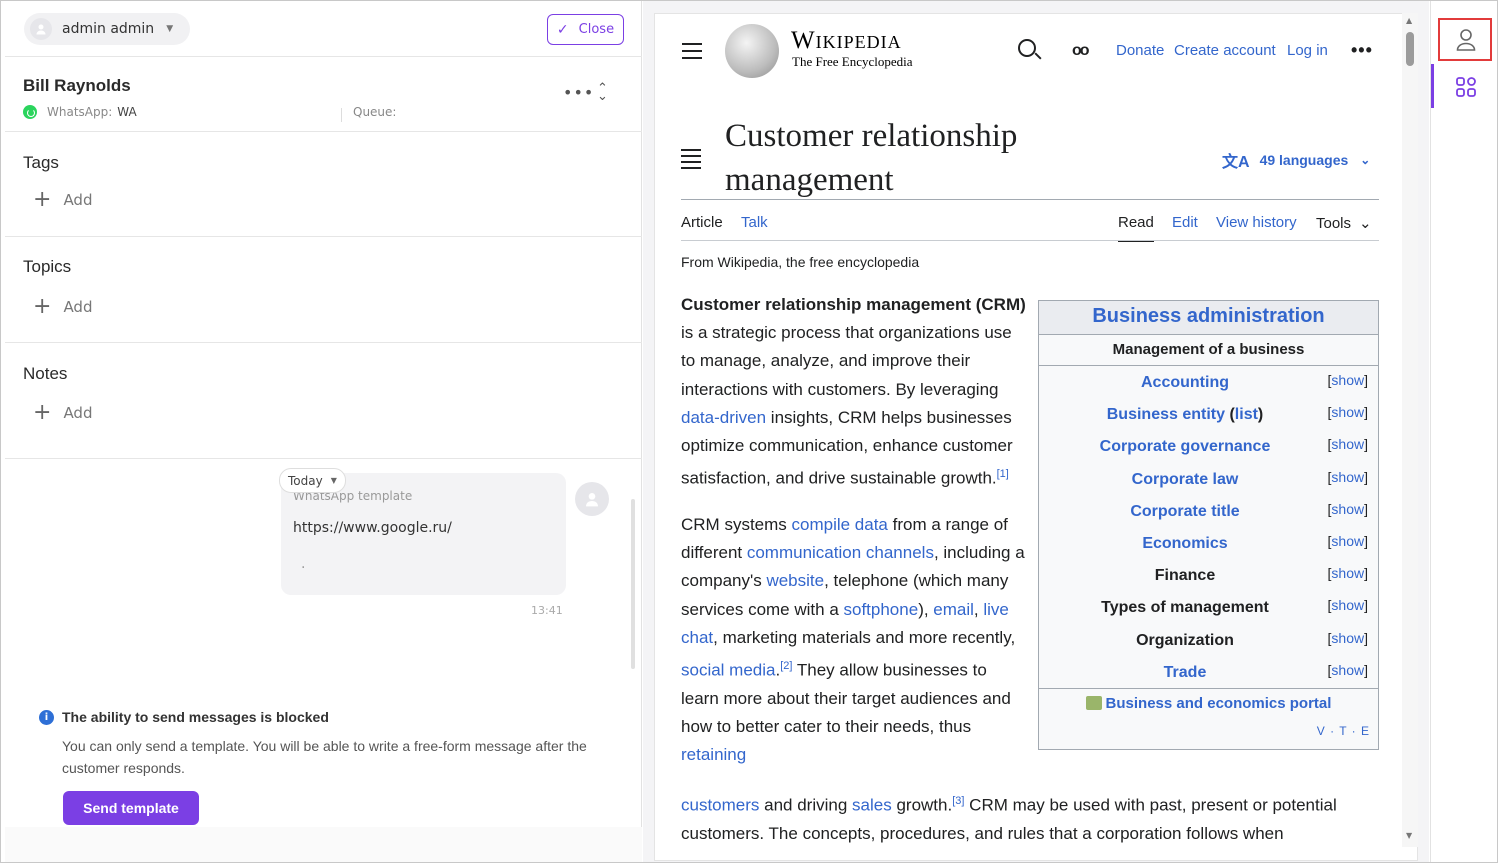 The height and width of the screenshot is (863, 1498). I want to click on link: email, so click(953, 609).